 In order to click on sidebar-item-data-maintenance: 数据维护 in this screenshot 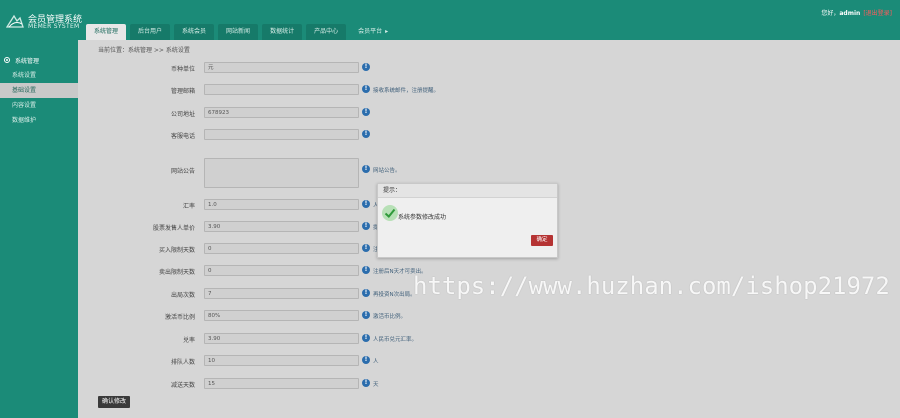, I will do `click(39, 120)`.